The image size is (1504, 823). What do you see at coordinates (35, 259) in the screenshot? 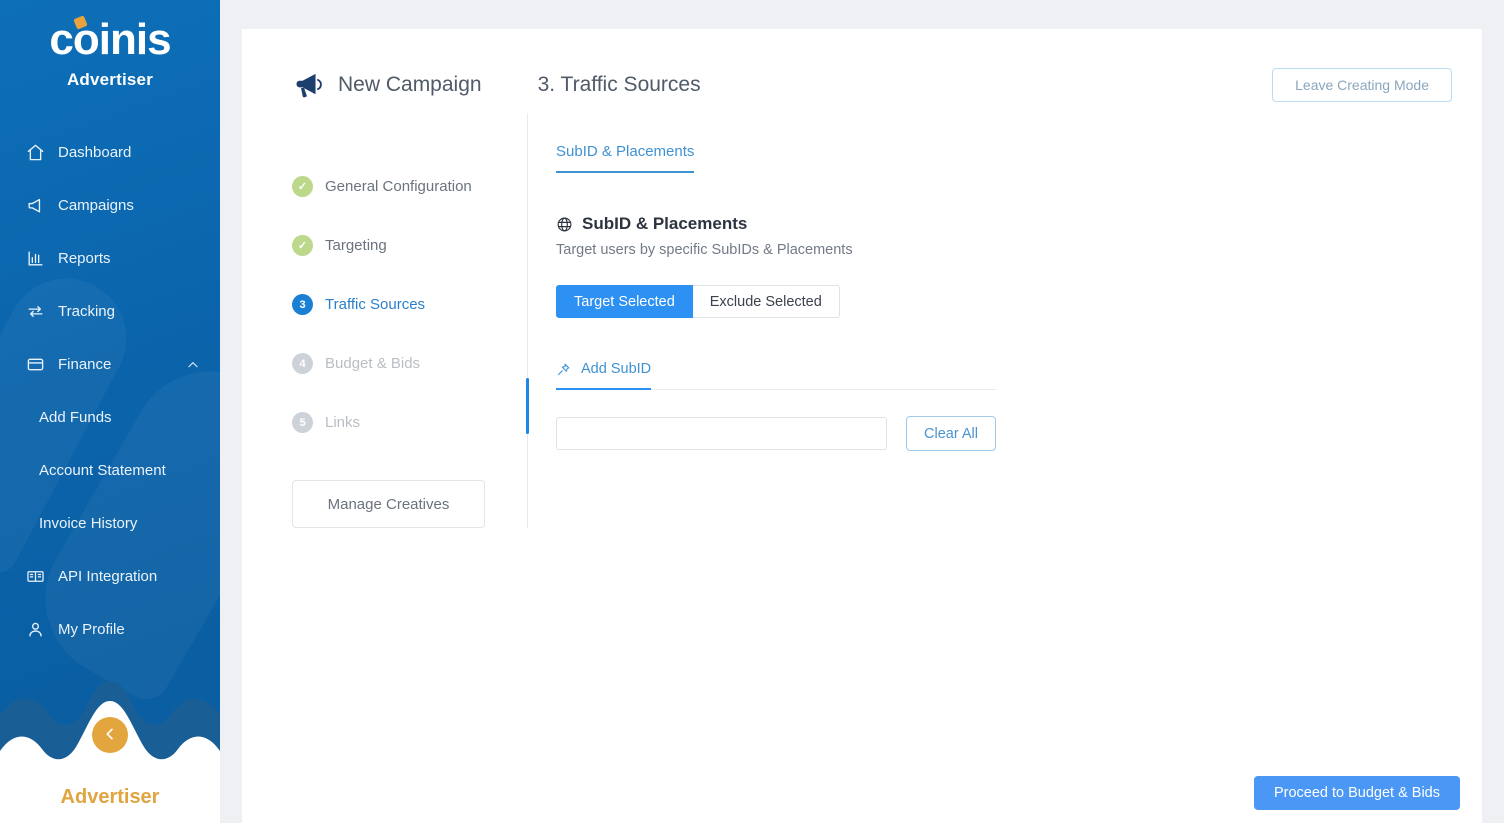
I see `bar-chart-icon` at bounding box center [35, 259].